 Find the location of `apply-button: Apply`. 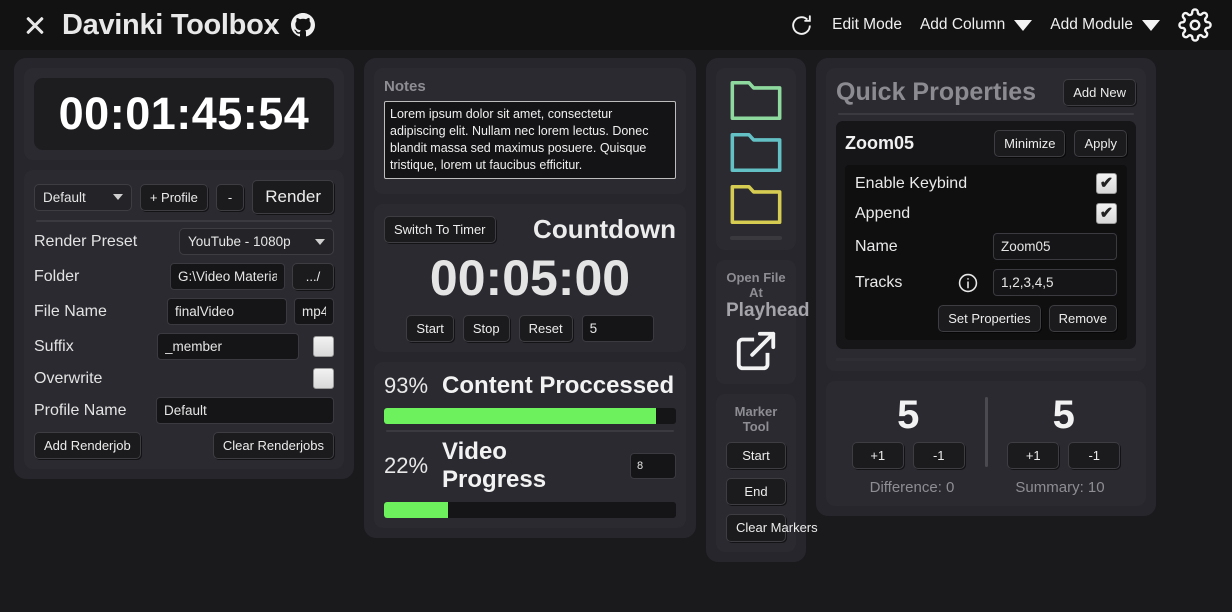

apply-button: Apply is located at coordinates (1100, 143).